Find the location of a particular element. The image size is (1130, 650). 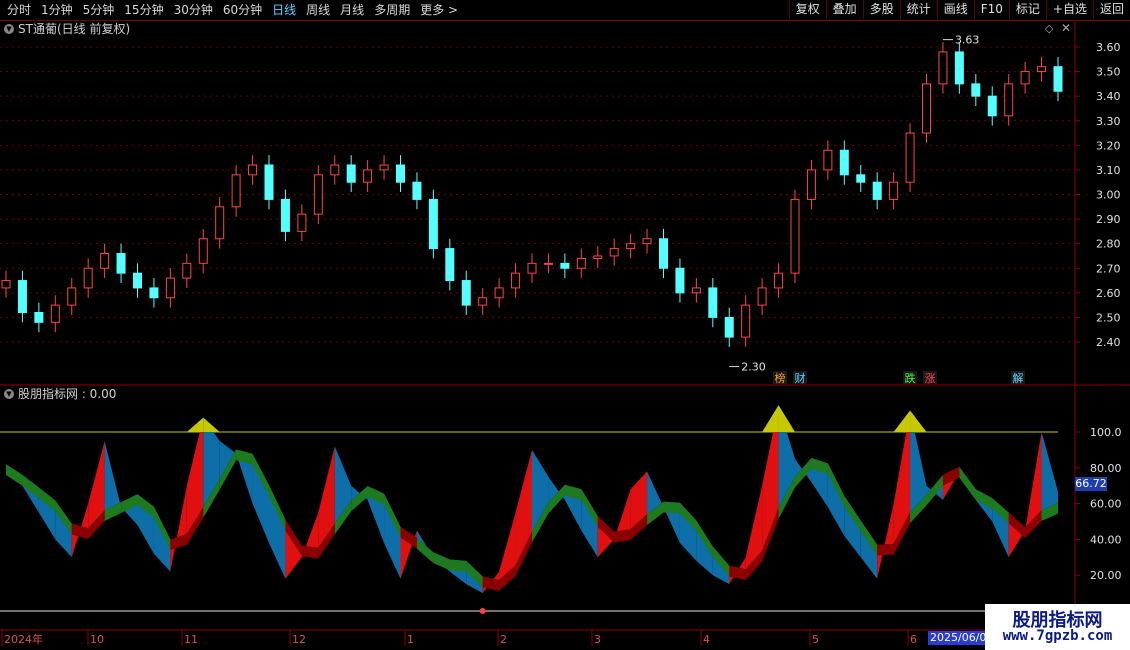

event-tag: 解 is located at coordinates (1018, 378).